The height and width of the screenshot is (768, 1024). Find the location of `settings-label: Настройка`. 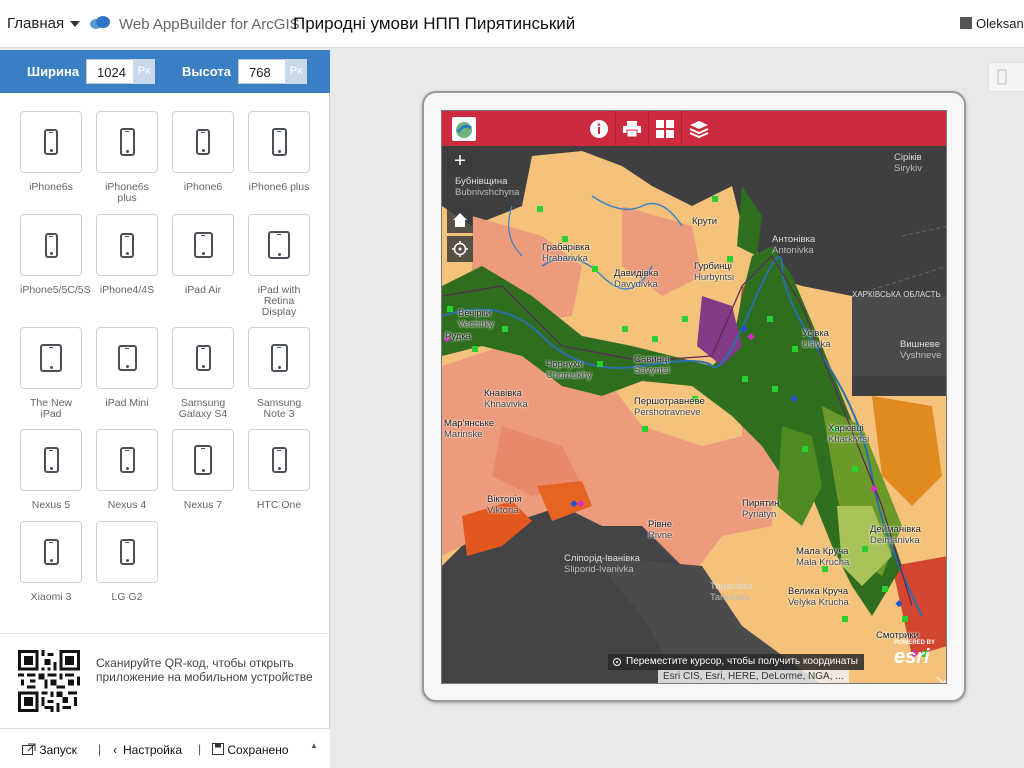

settings-label: Настройка is located at coordinates (152, 750).